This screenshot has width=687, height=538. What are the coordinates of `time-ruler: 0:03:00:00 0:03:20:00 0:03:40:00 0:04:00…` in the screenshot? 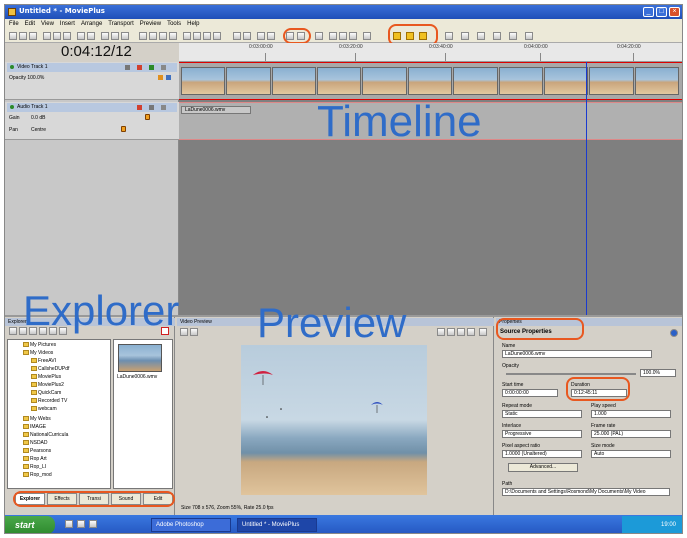 It's located at (430, 52).